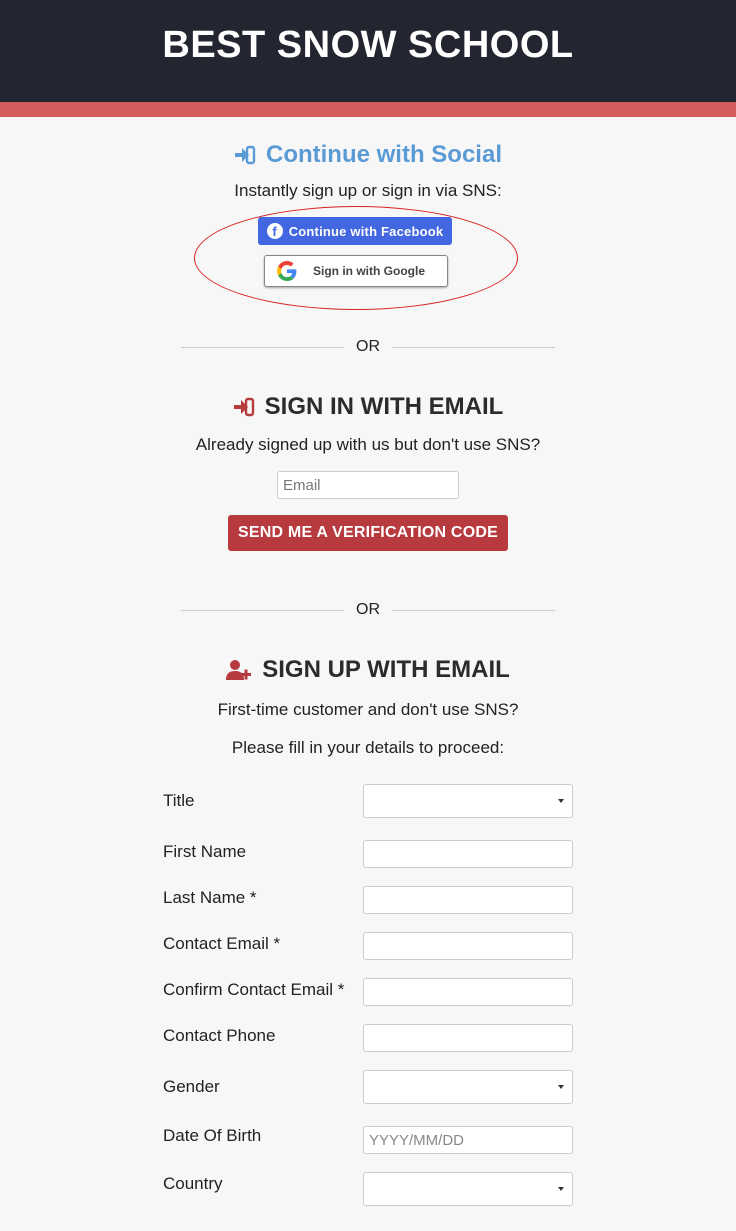 The image size is (736, 1231). Describe the element at coordinates (468, 900) in the screenshot. I see `last-name-input` at that location.